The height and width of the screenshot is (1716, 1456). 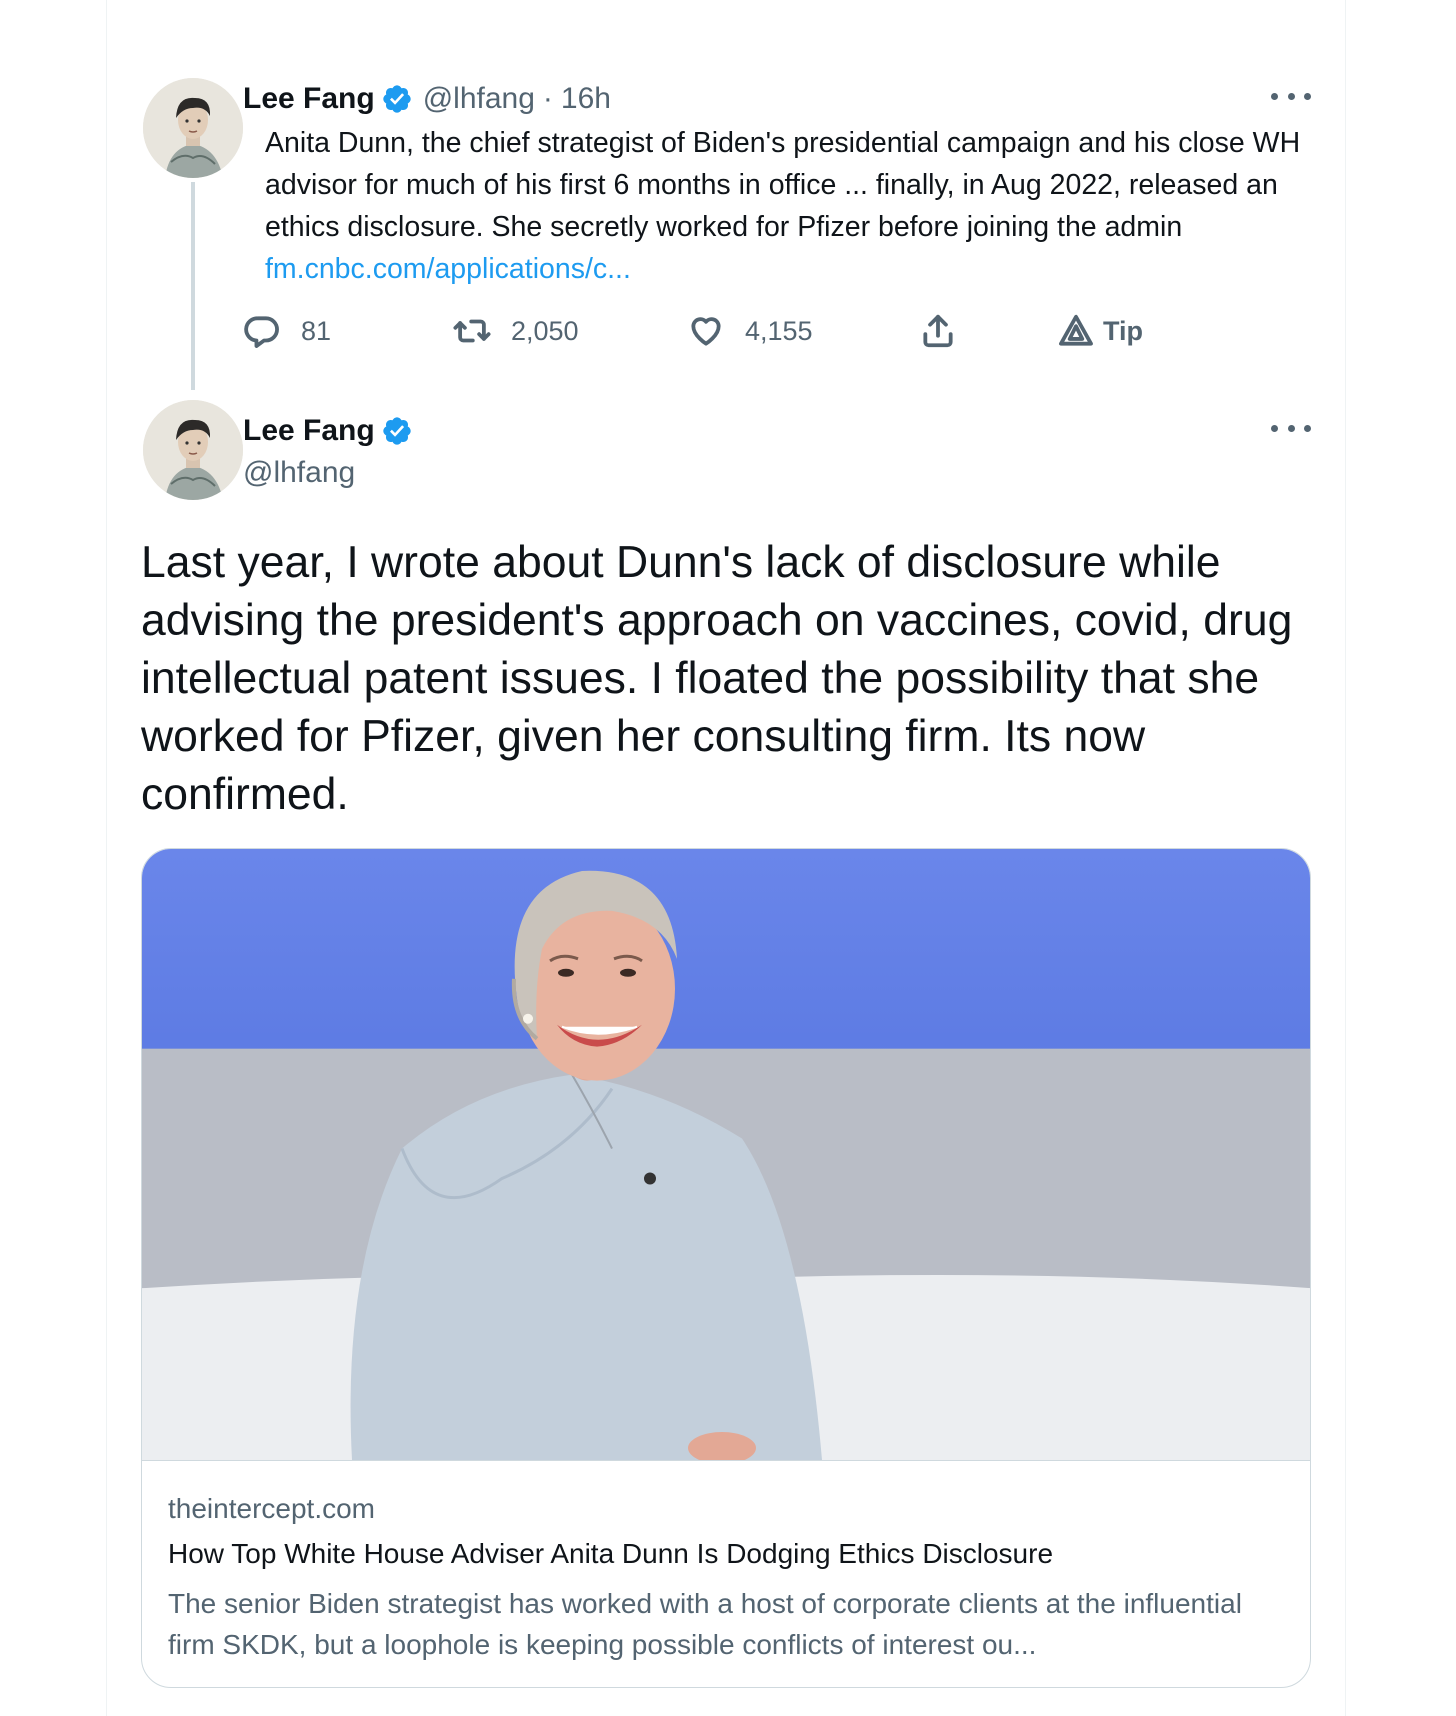 I want to click on tweet-header: Lee Fang, so click(x=328, y=431).